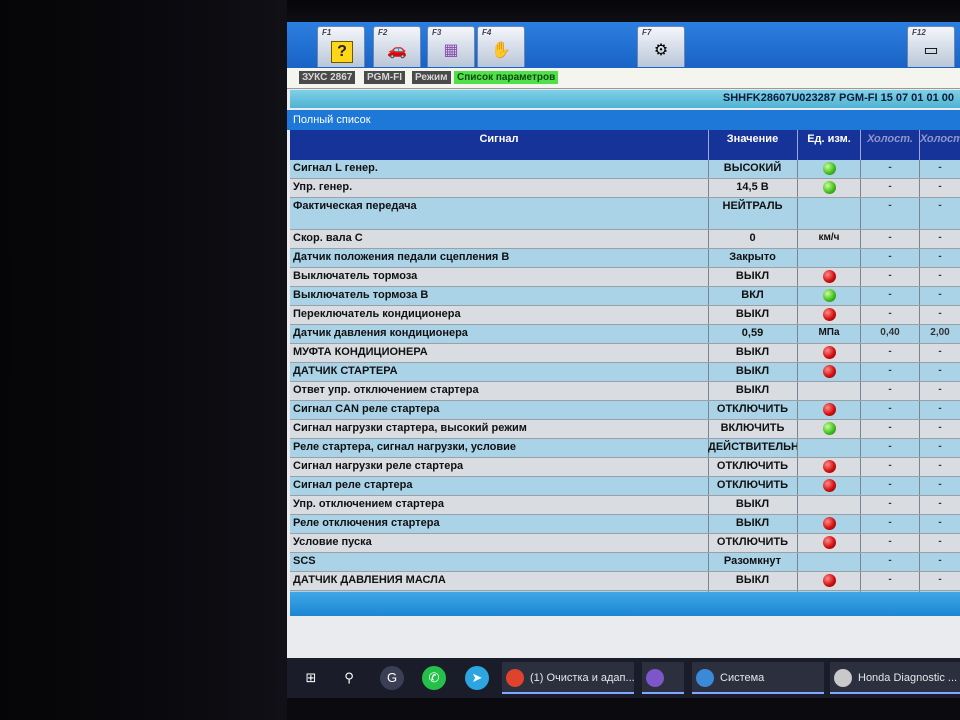 The height and width of the screenshot is (720, 960). Describe the element at coordinates (661, 50) in the screenshot. I see `settings-icon: ⚙` at that location.